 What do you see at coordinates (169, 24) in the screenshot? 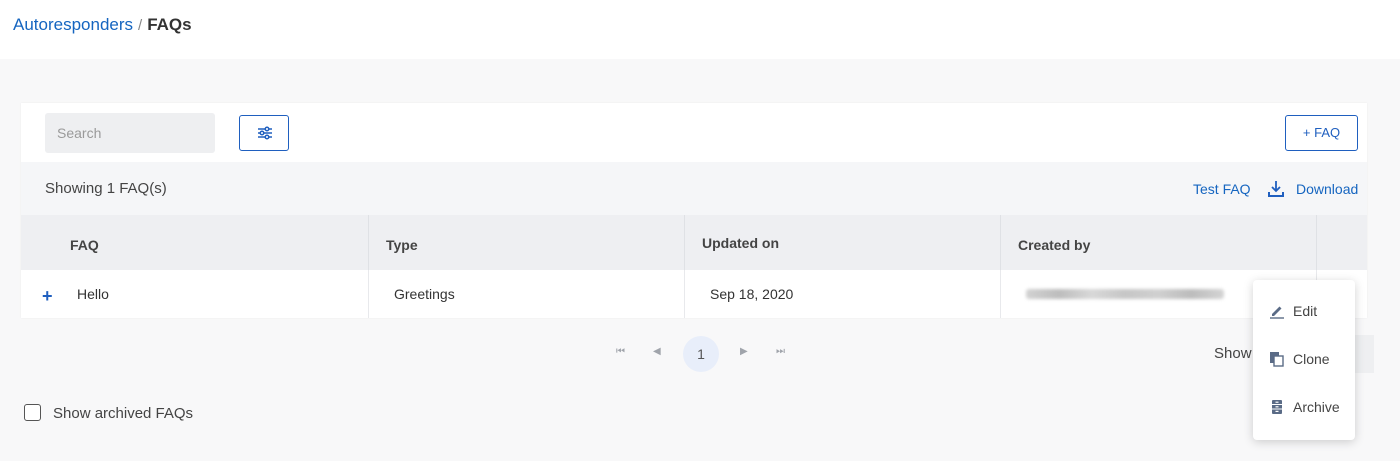
I see `page-title: FAQs` at bounding box center [169, 24].